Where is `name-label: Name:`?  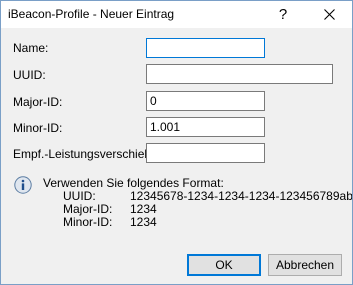 name-label: Name: is located at coordinates (31, 48).